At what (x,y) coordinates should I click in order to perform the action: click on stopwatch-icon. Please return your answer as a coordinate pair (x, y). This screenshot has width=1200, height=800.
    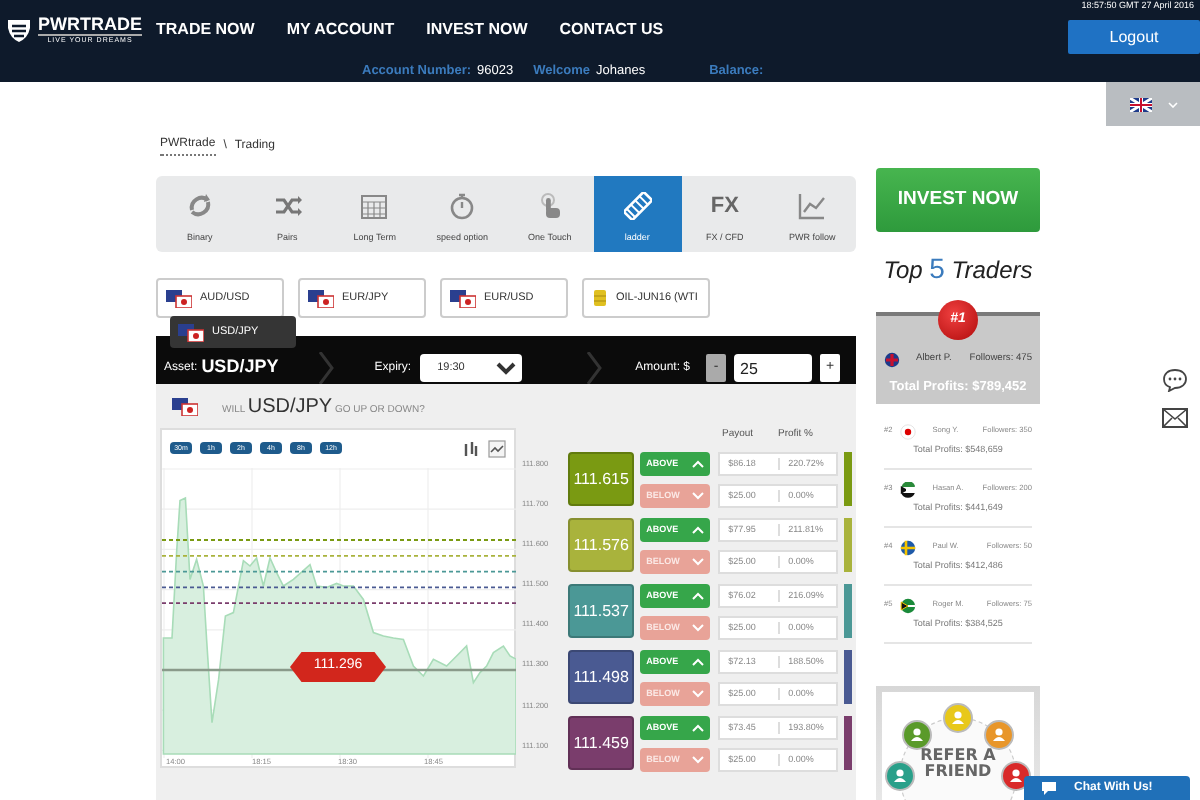
    Looking at the image, I should click on (462, 205).